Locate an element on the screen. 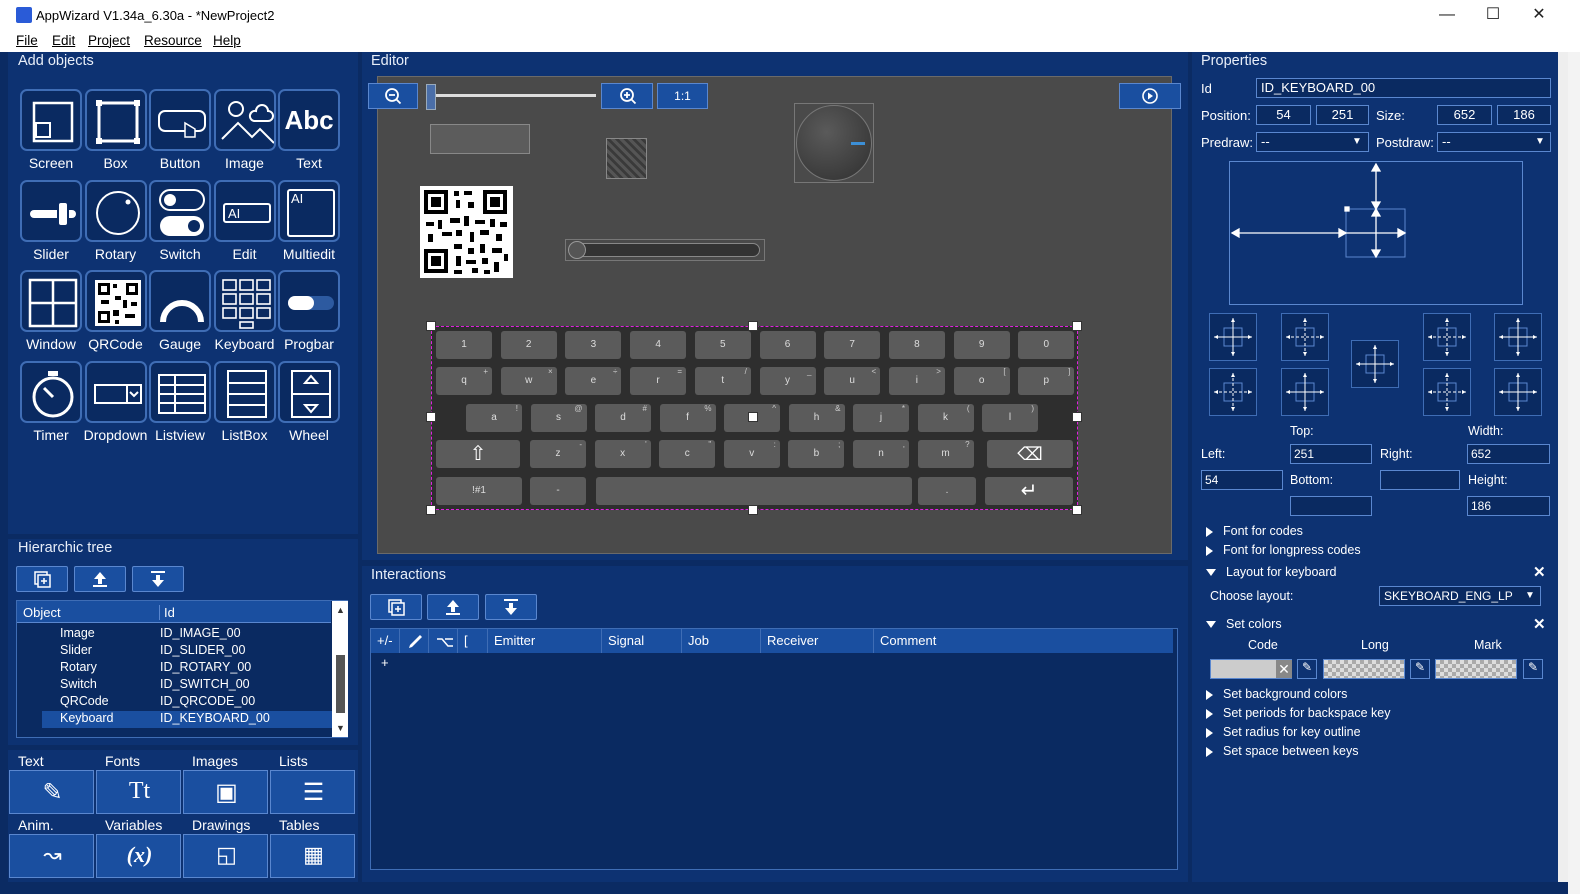  menu-help: Help is located at coordinates (227, 40).